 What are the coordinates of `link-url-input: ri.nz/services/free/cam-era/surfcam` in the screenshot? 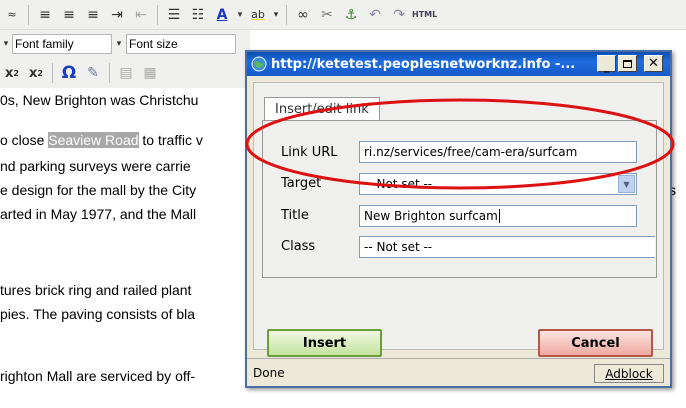 It's located at (498, 152).